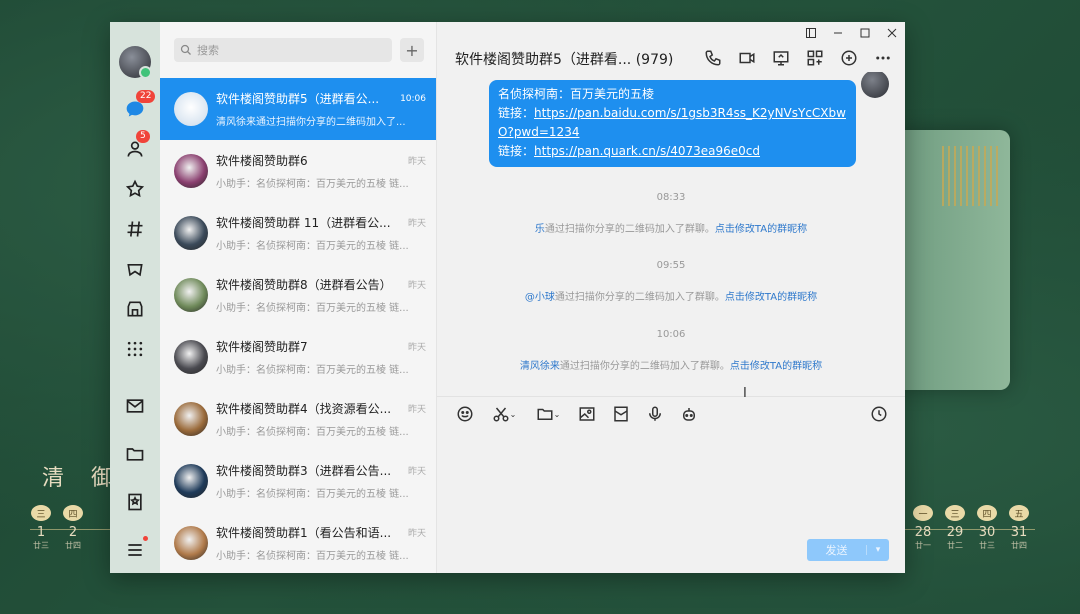 This screenshot has height=614, width=1080. I want to click on emoji-button, so click(465, 414).